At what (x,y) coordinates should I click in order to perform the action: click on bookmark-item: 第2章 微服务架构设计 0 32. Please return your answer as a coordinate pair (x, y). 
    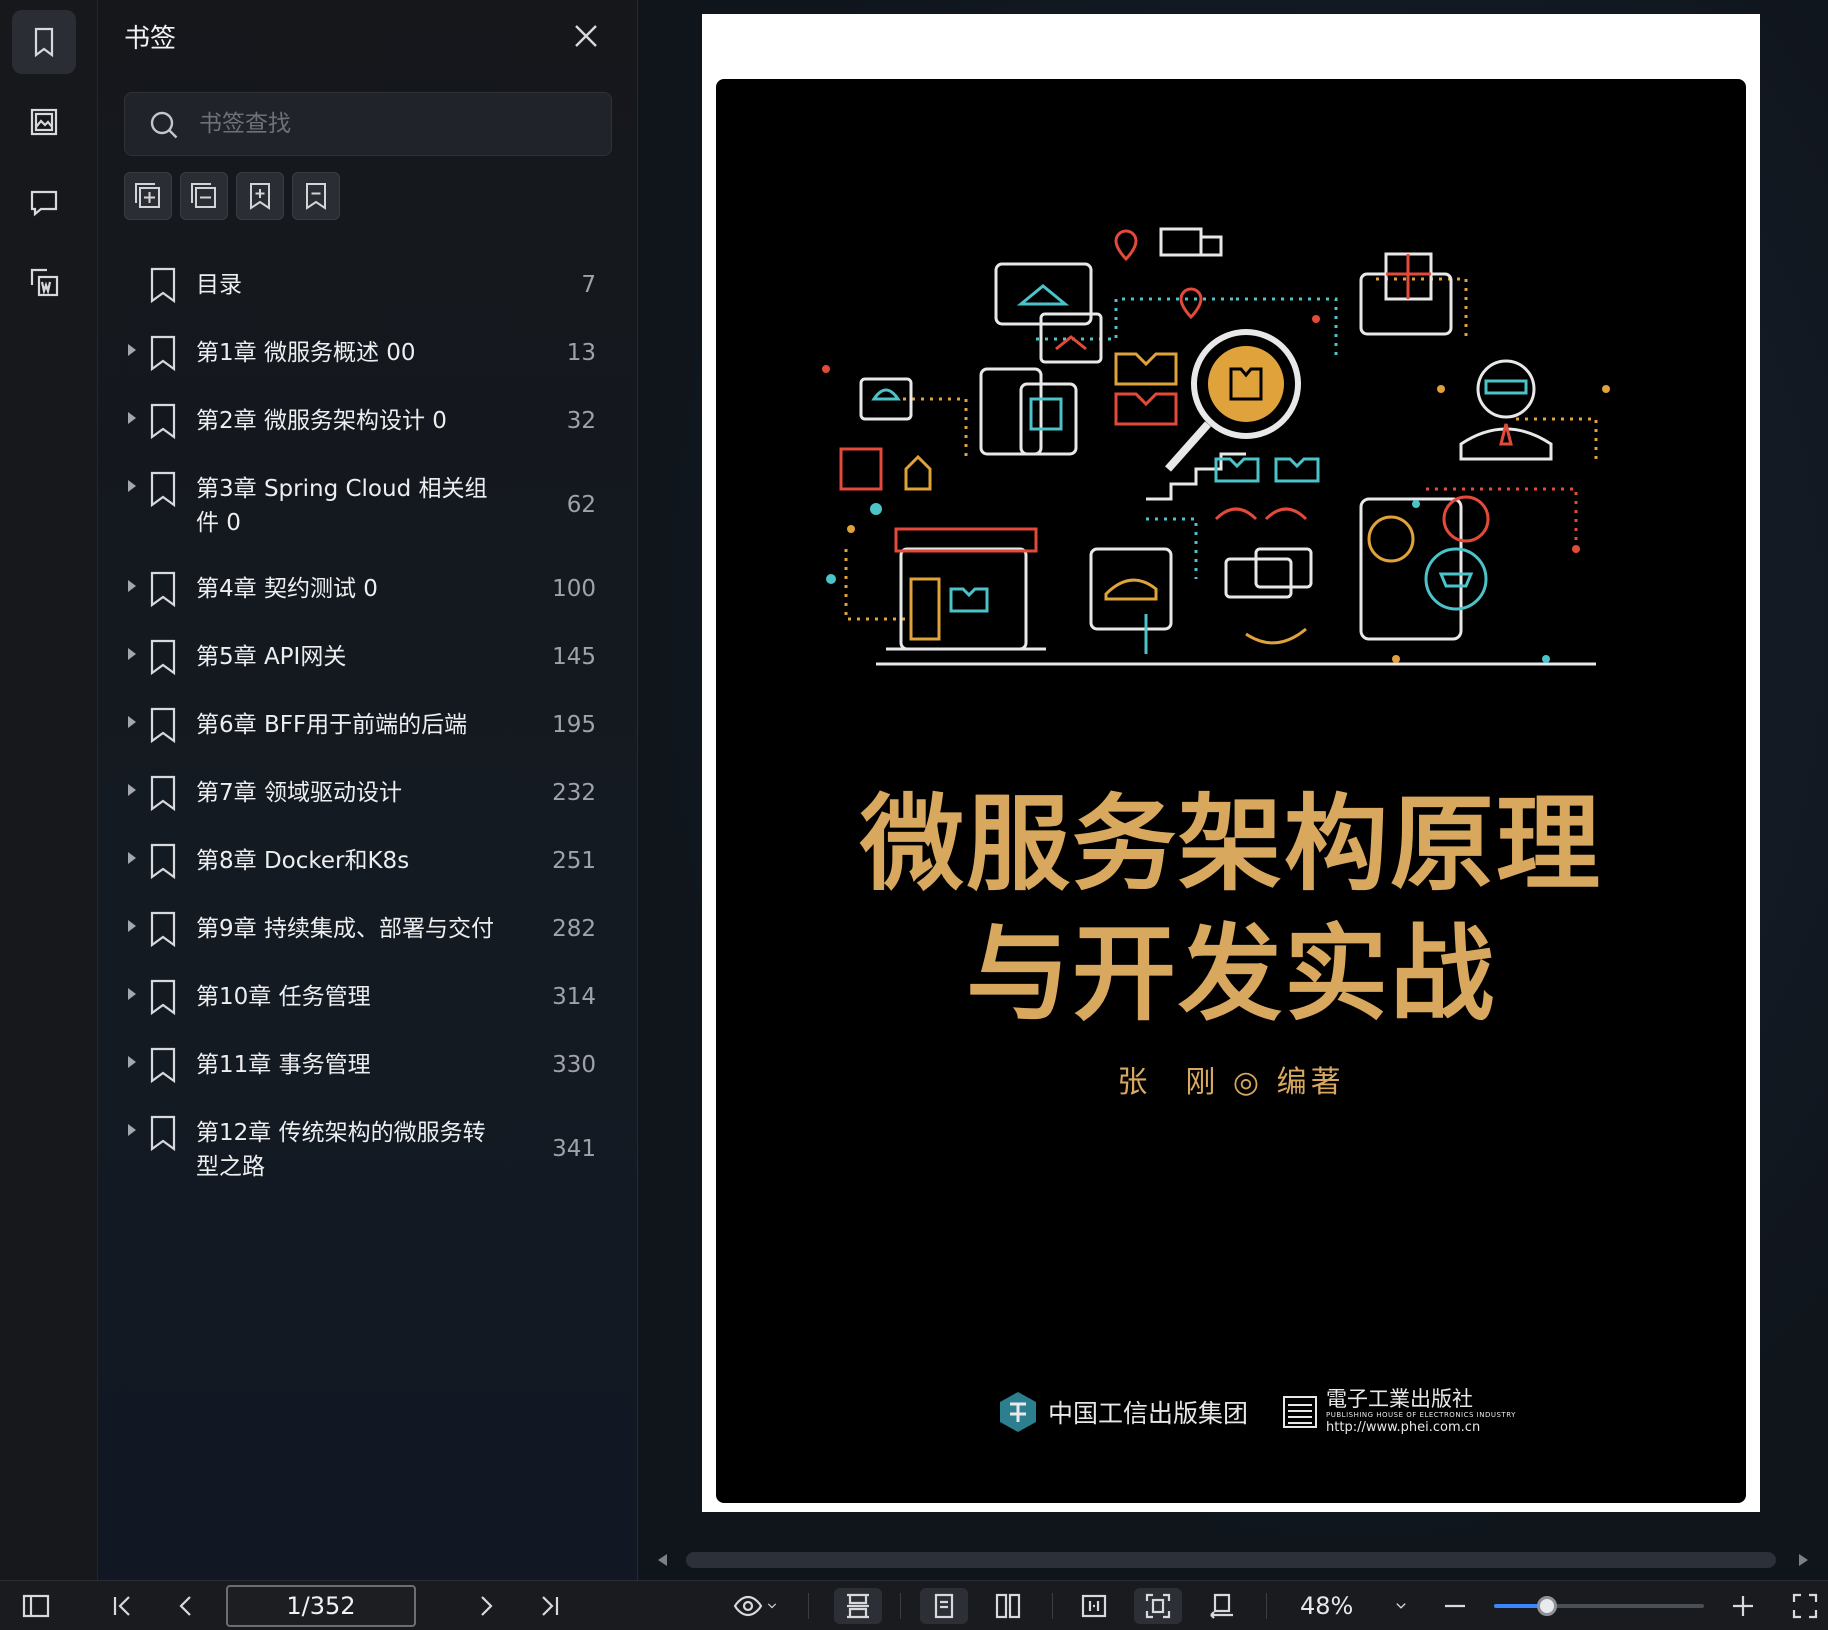
    Looking at the image, I should click on (368, 422).